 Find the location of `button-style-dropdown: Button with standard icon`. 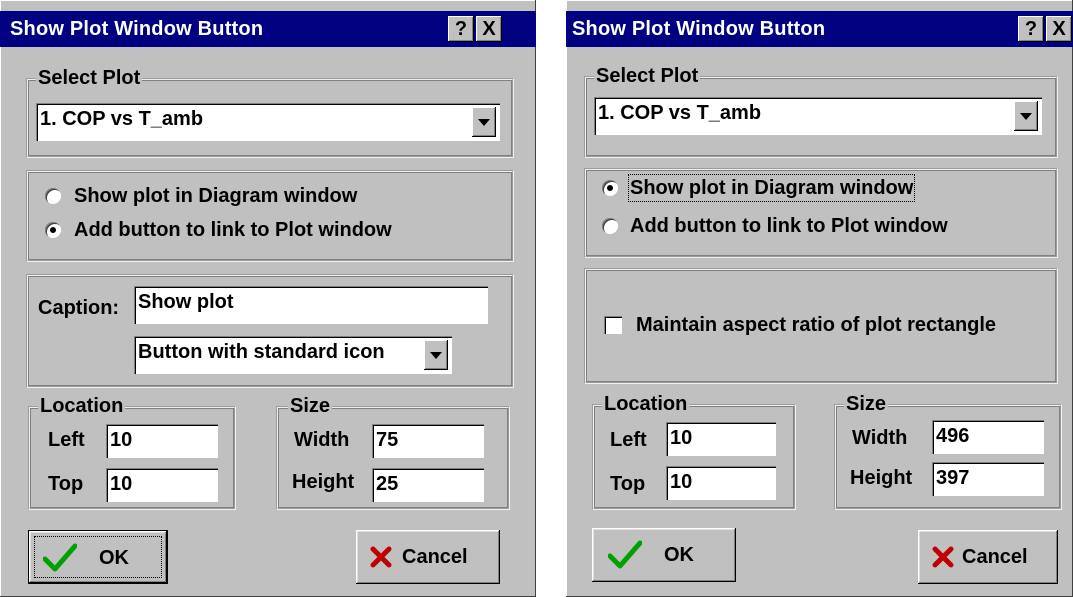

button-style-dropdown: Button with standard icon is located at coordinates (293, 355).